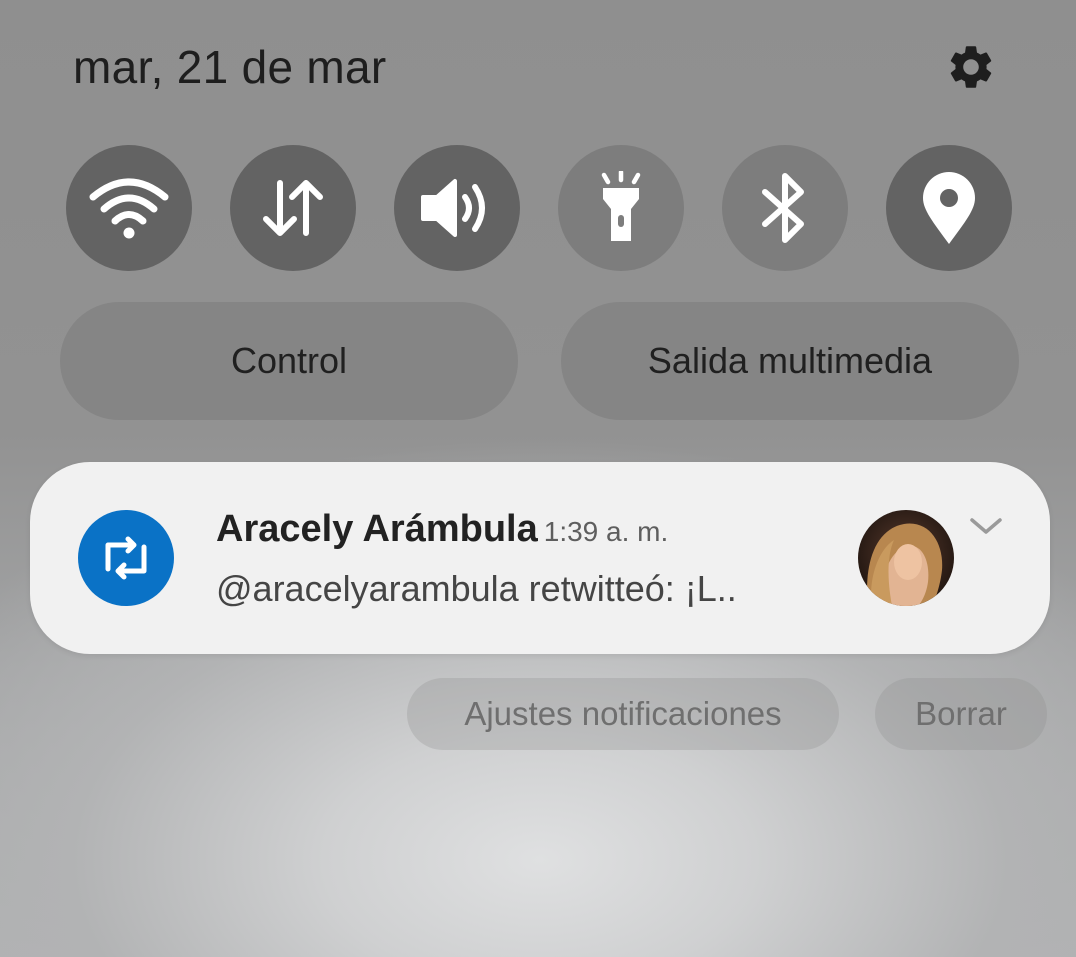 This screenshot has height=957, width=1076. I want to click on mobile-data-toggle, so click(293, 208).